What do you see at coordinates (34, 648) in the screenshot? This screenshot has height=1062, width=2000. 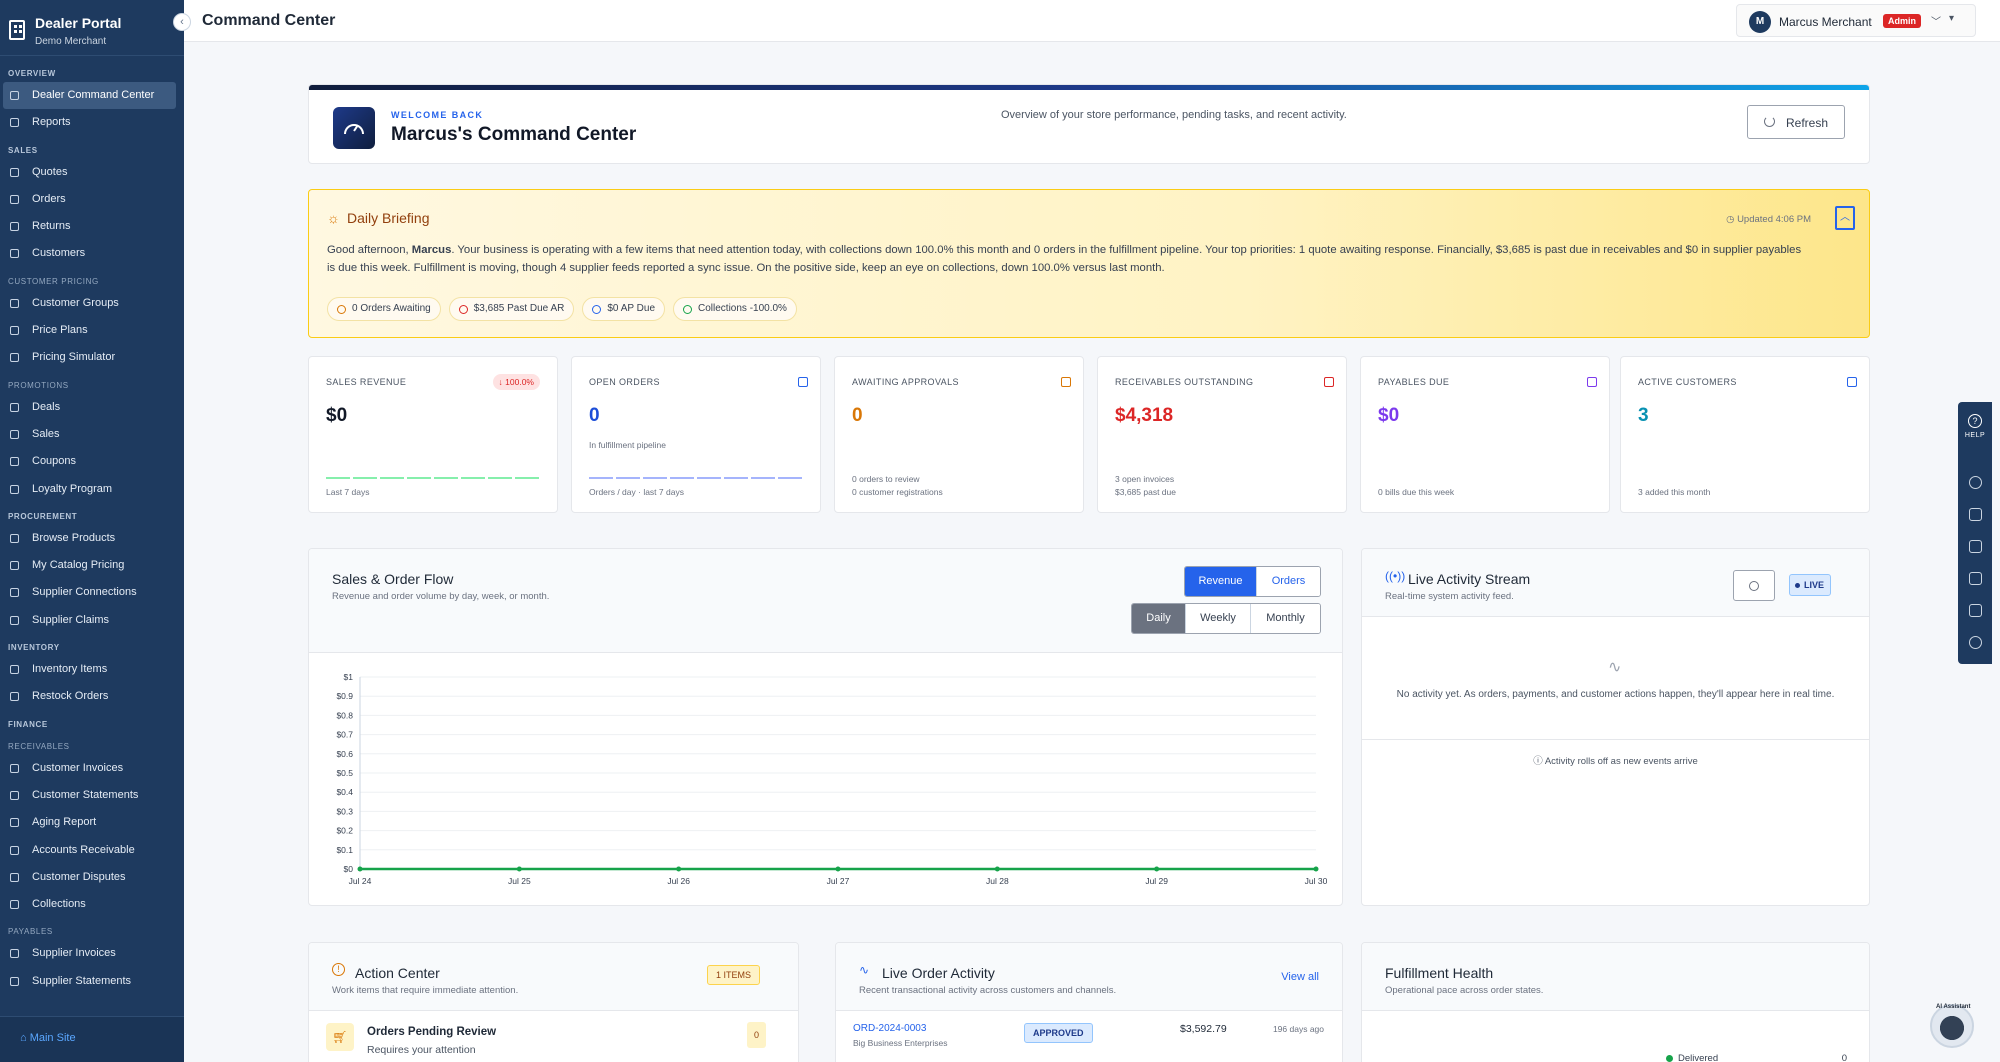 I see `nav-section-label: INVENTORY` at bounding box center [34, 648].